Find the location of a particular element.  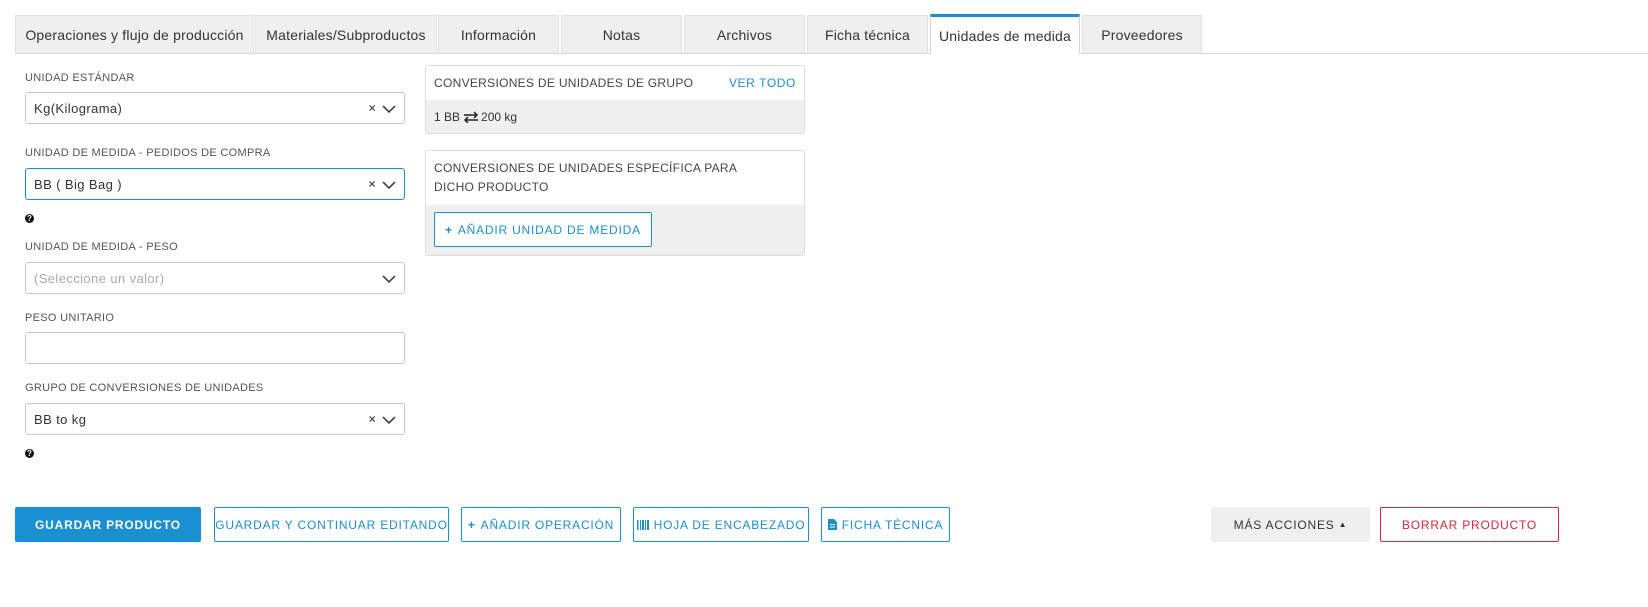

purchase-unit-select: BB ( Big Bag ) × is located at coordinates (215, 184).